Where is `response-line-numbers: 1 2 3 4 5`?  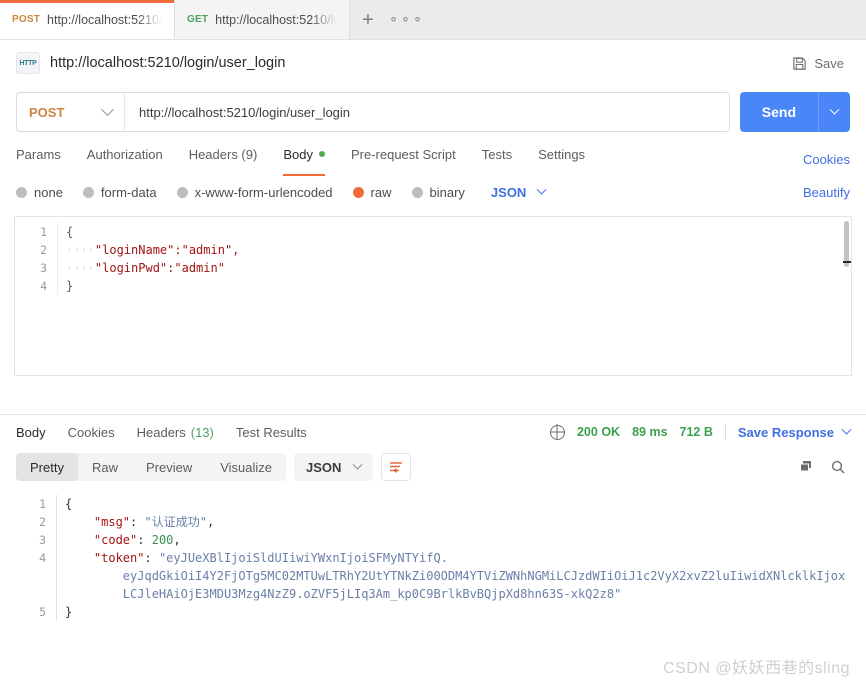
response-line-numbers: 1 2 3 4 5 is located at coordinates (35, 558).